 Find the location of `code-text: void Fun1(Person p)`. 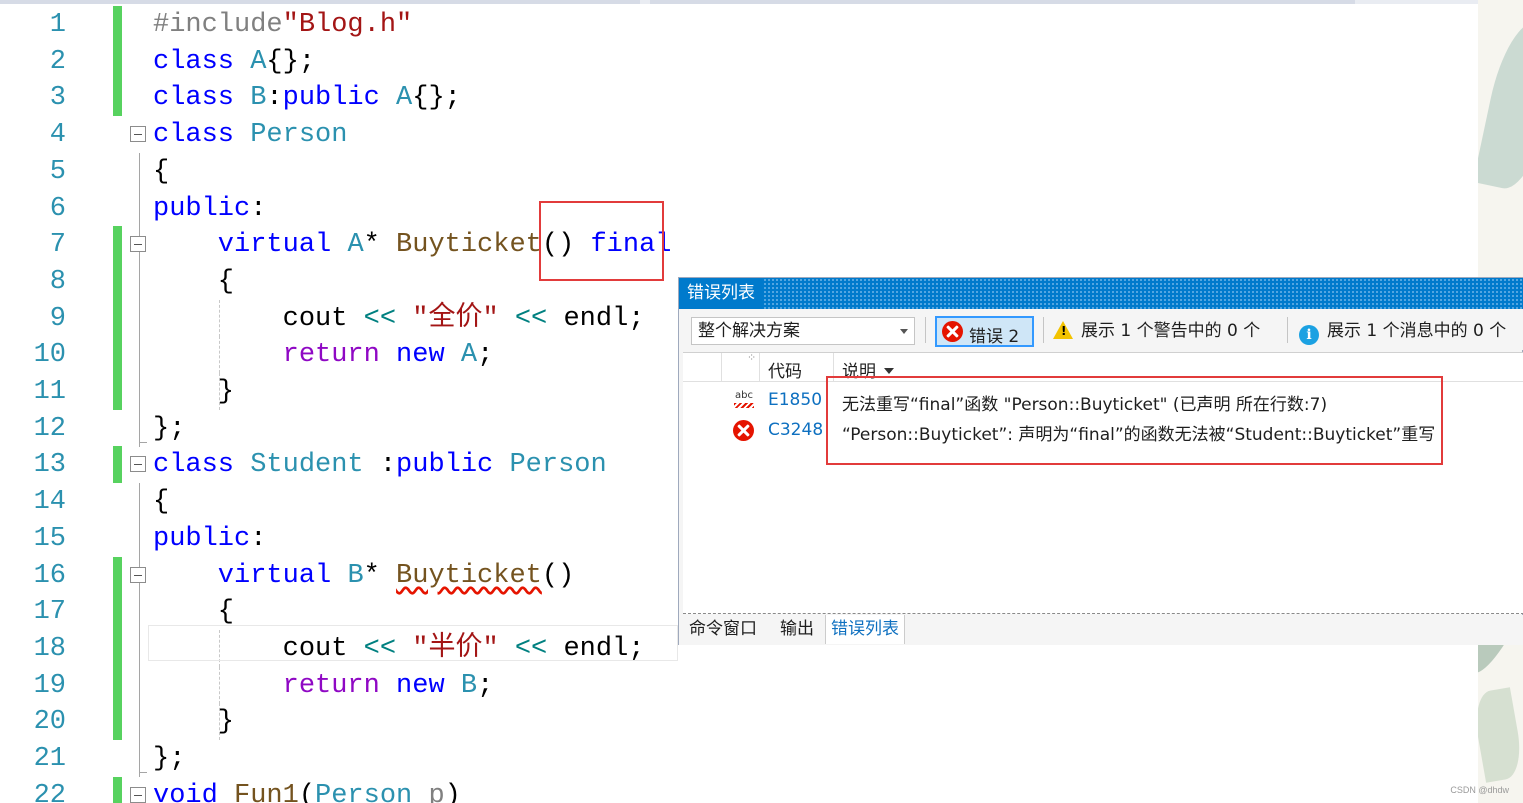

code-text: void Fun1(Person p) is located at coordinates (307, 791).